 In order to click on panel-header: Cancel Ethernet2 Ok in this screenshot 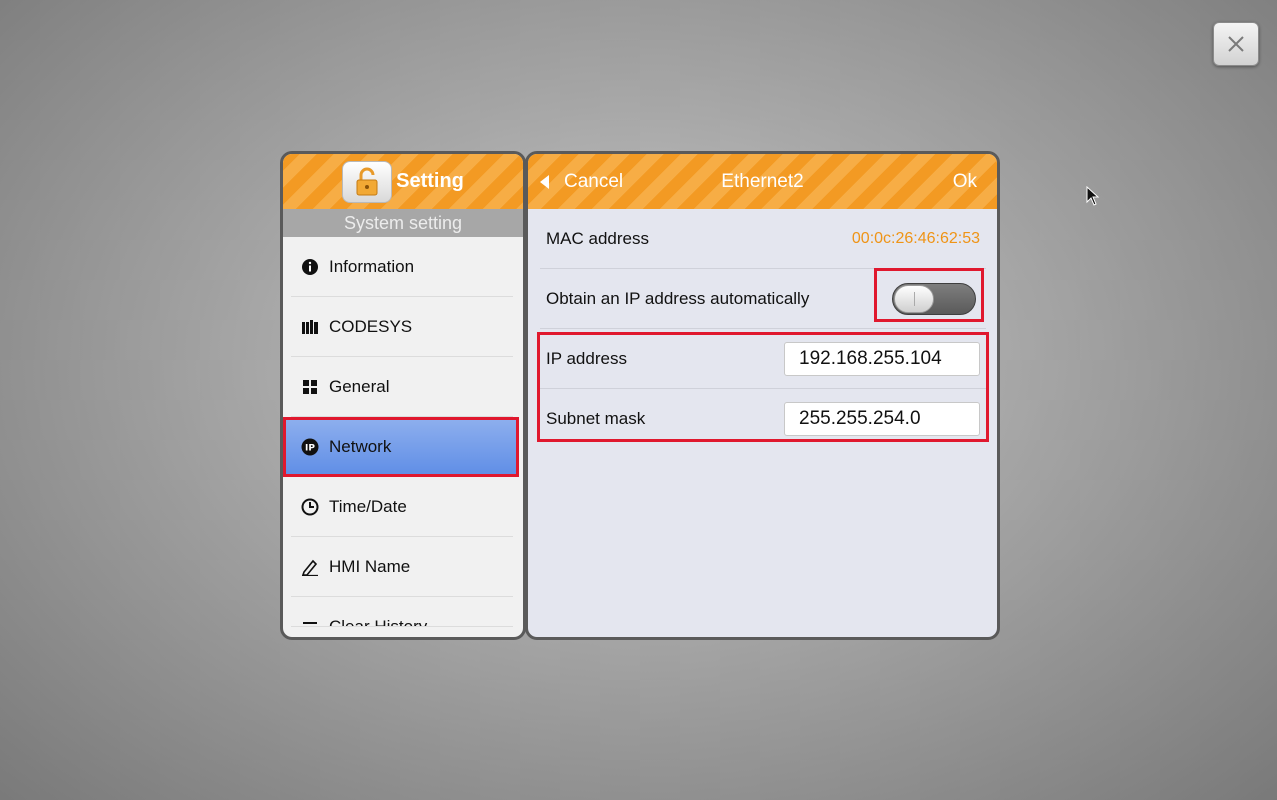, I will do `click(762, 181)`.